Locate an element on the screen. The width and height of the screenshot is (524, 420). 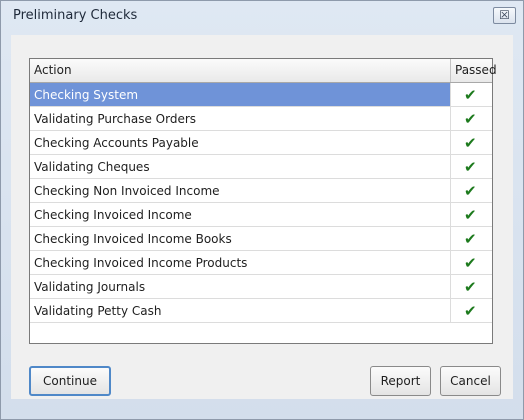
table-row: Validating Journals ✔ is located at coordinates (261, 287).